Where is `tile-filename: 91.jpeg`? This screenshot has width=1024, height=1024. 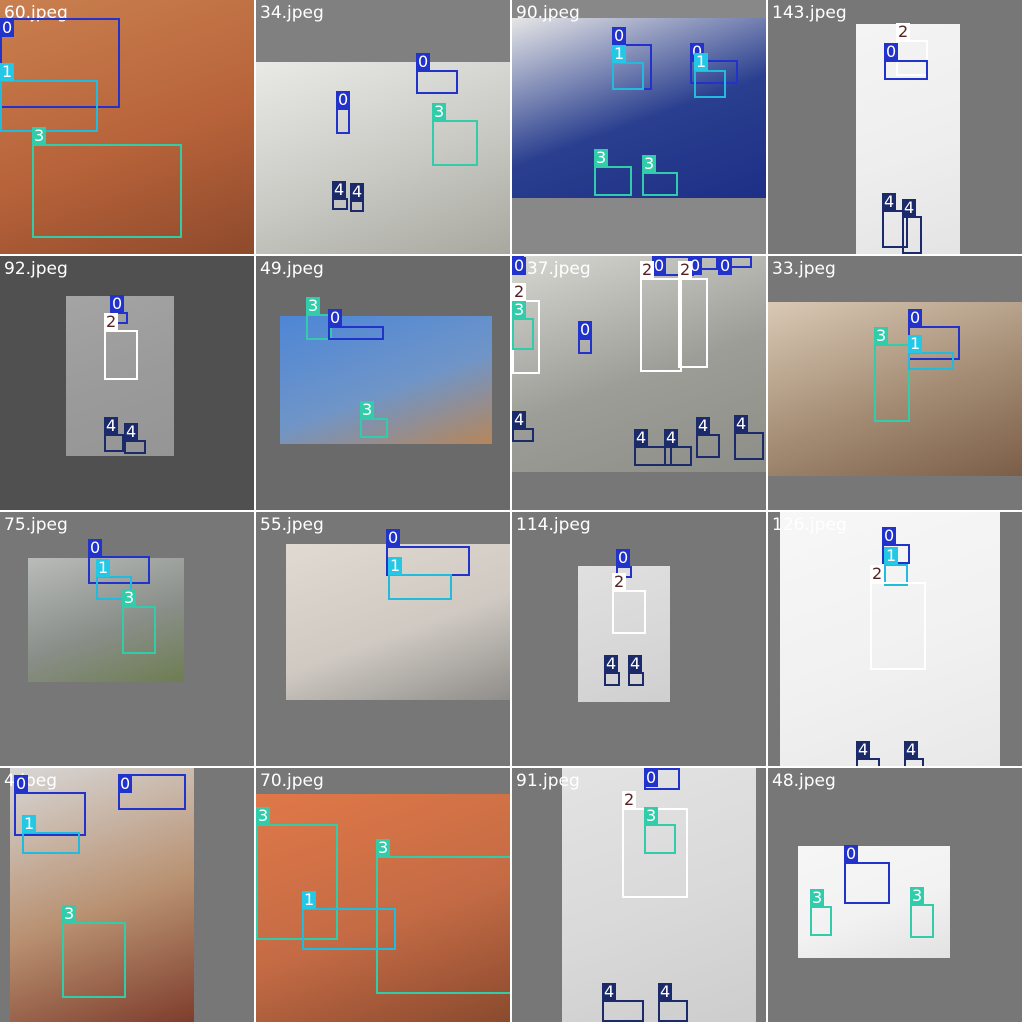
tile-filename: 91.jpeg is located at coordinates (548, 781).